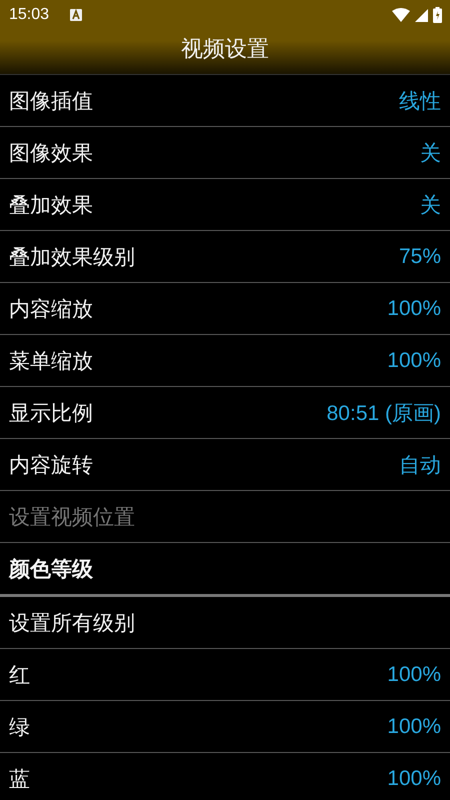  What do you see at coordinates (225, 623) in the screenshot?
I see `settings-row: 设置所有级别` at bounding box center [225, 623].